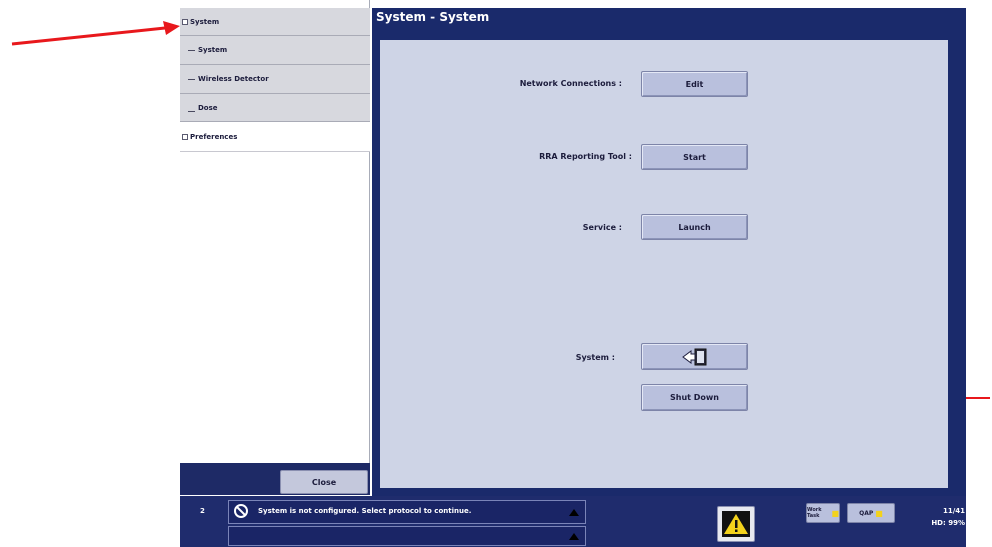 This screenshot has width=992, height=547. I want to click on work-task-label: Work Task, so click(814, 513).